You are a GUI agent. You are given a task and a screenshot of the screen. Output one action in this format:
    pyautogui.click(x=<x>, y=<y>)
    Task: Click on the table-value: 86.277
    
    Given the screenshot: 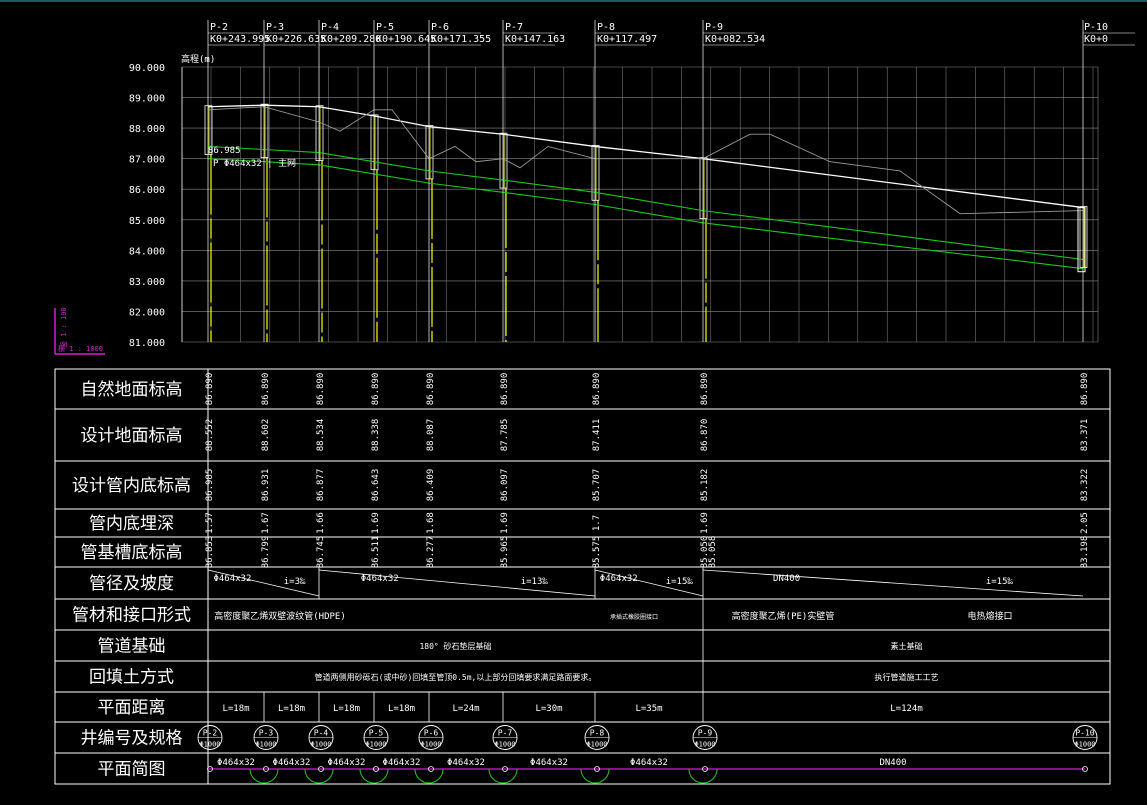 What is the action you would take?
    pyautogui.click(x=431, y=552)
    